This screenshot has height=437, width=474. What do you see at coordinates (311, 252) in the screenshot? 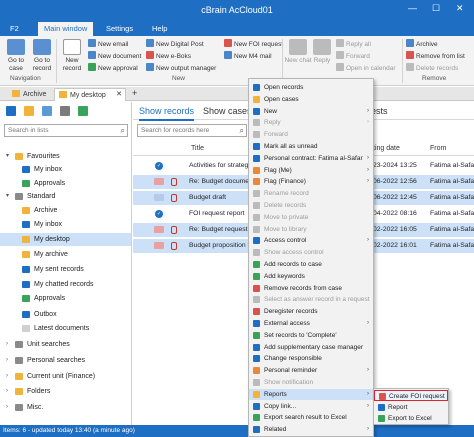
I see `menu-item-show-access-control: Show access control` at bounding box center [311, 252].